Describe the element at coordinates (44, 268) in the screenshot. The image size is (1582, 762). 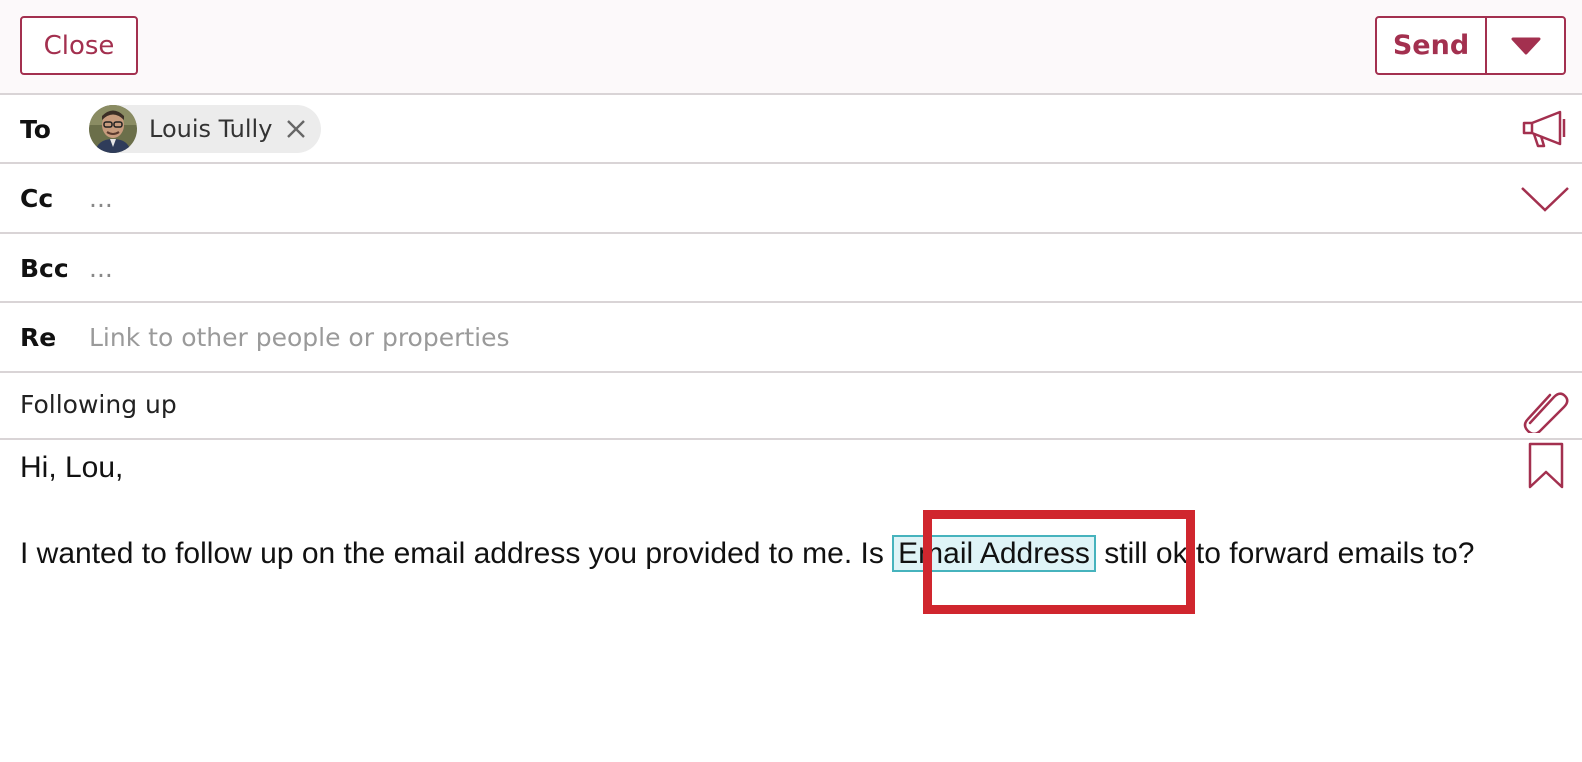
I see `bcc-label: Bcc` at that location.